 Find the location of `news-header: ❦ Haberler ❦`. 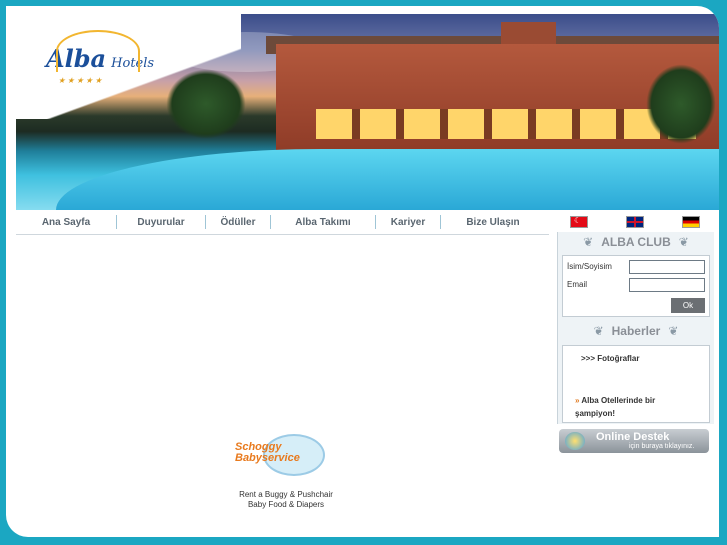

news-header: ❦ Haberler ❦ is located at coordinates (636, 331).